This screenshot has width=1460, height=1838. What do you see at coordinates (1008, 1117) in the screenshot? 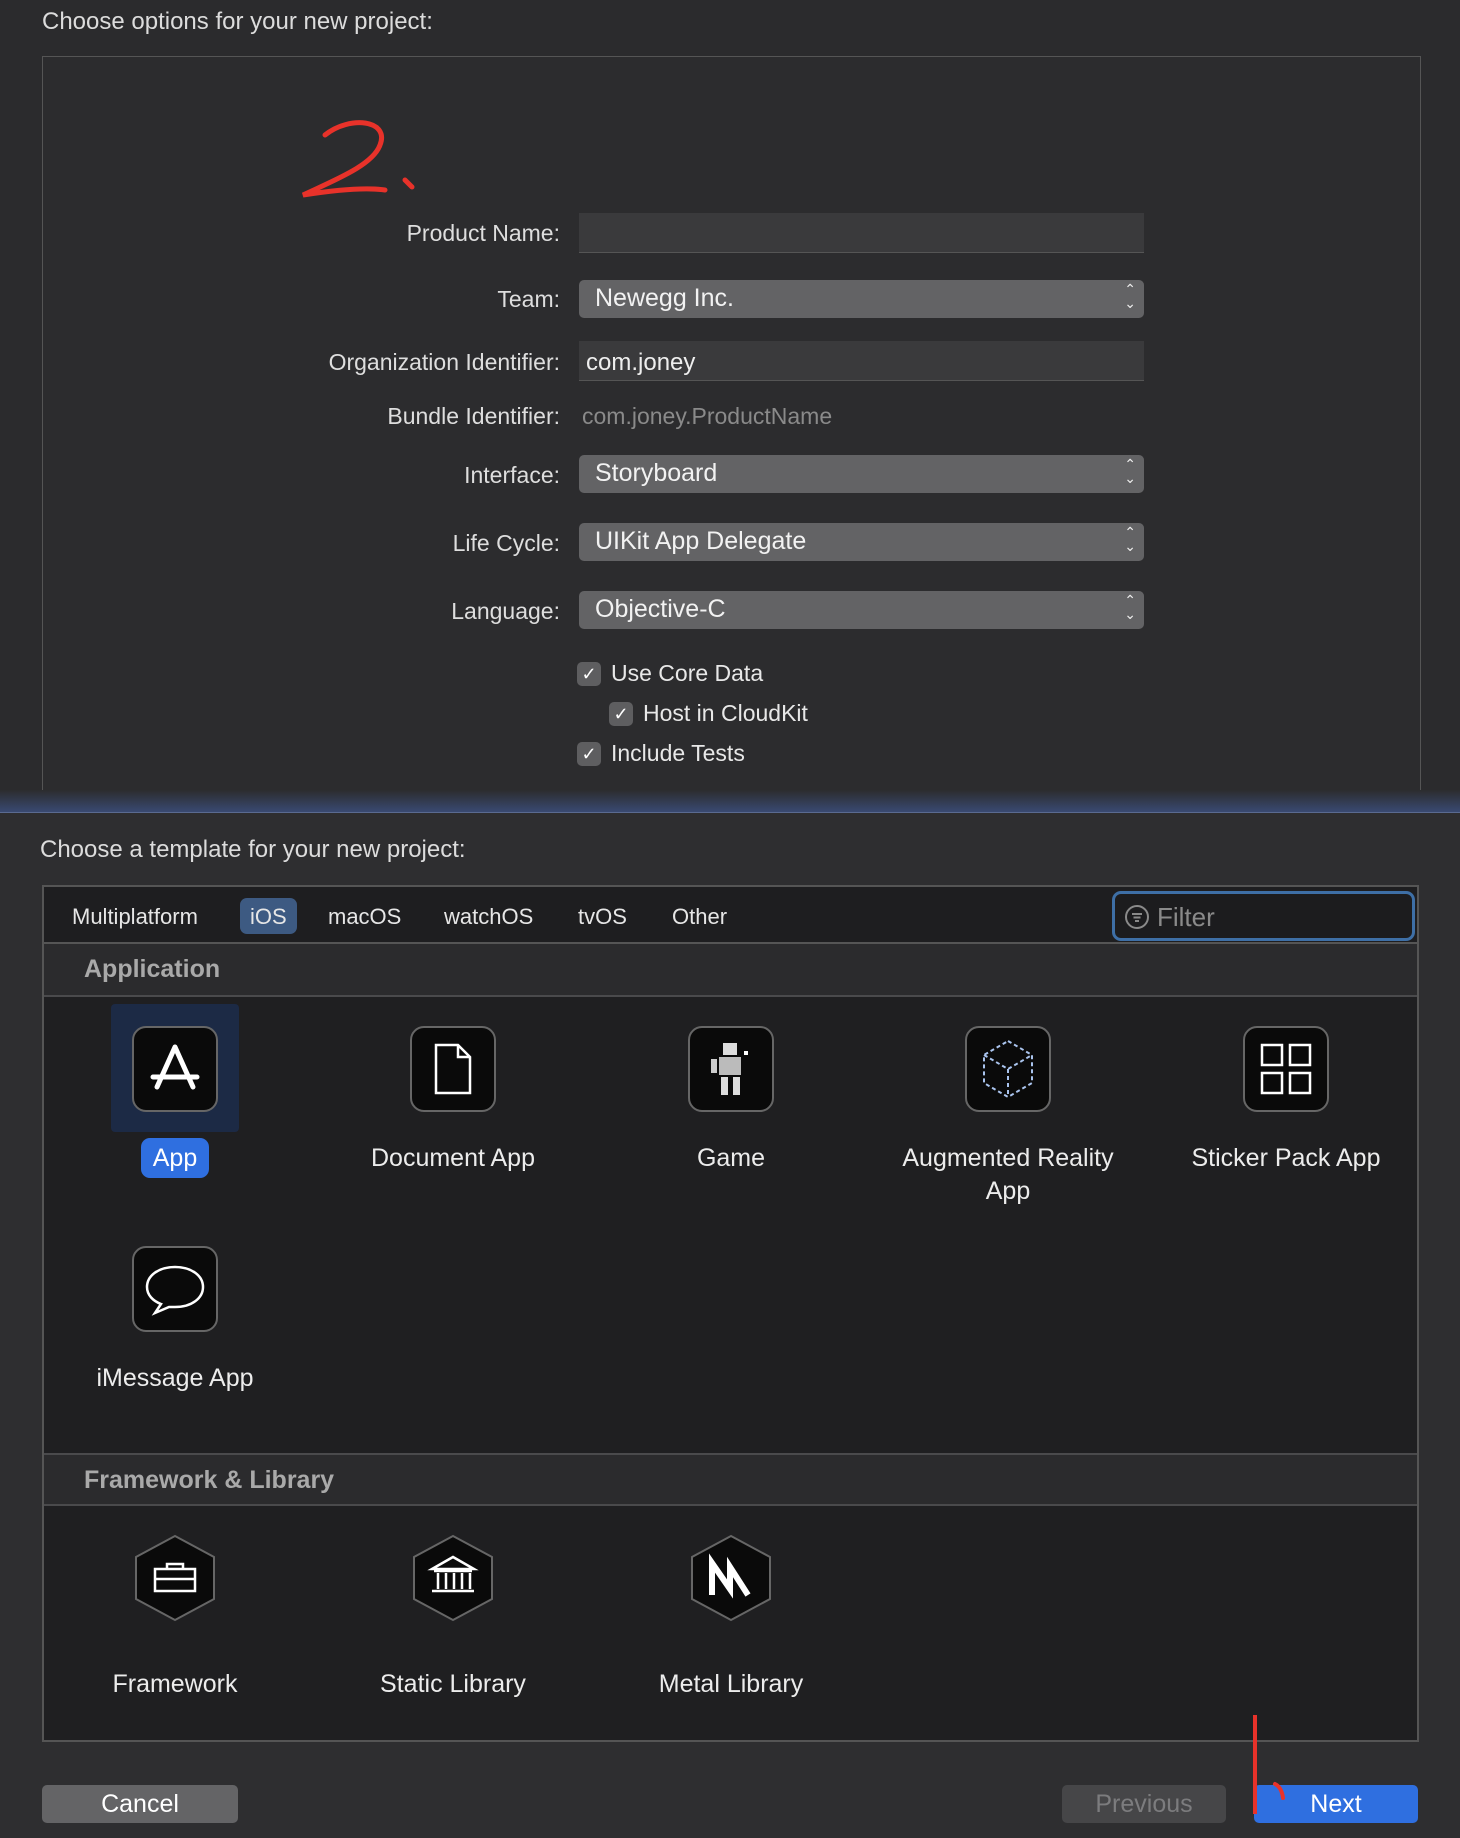
I see `template-augmented-reality-app: Augmented Reality App` at bounding box center [1008, 1117].